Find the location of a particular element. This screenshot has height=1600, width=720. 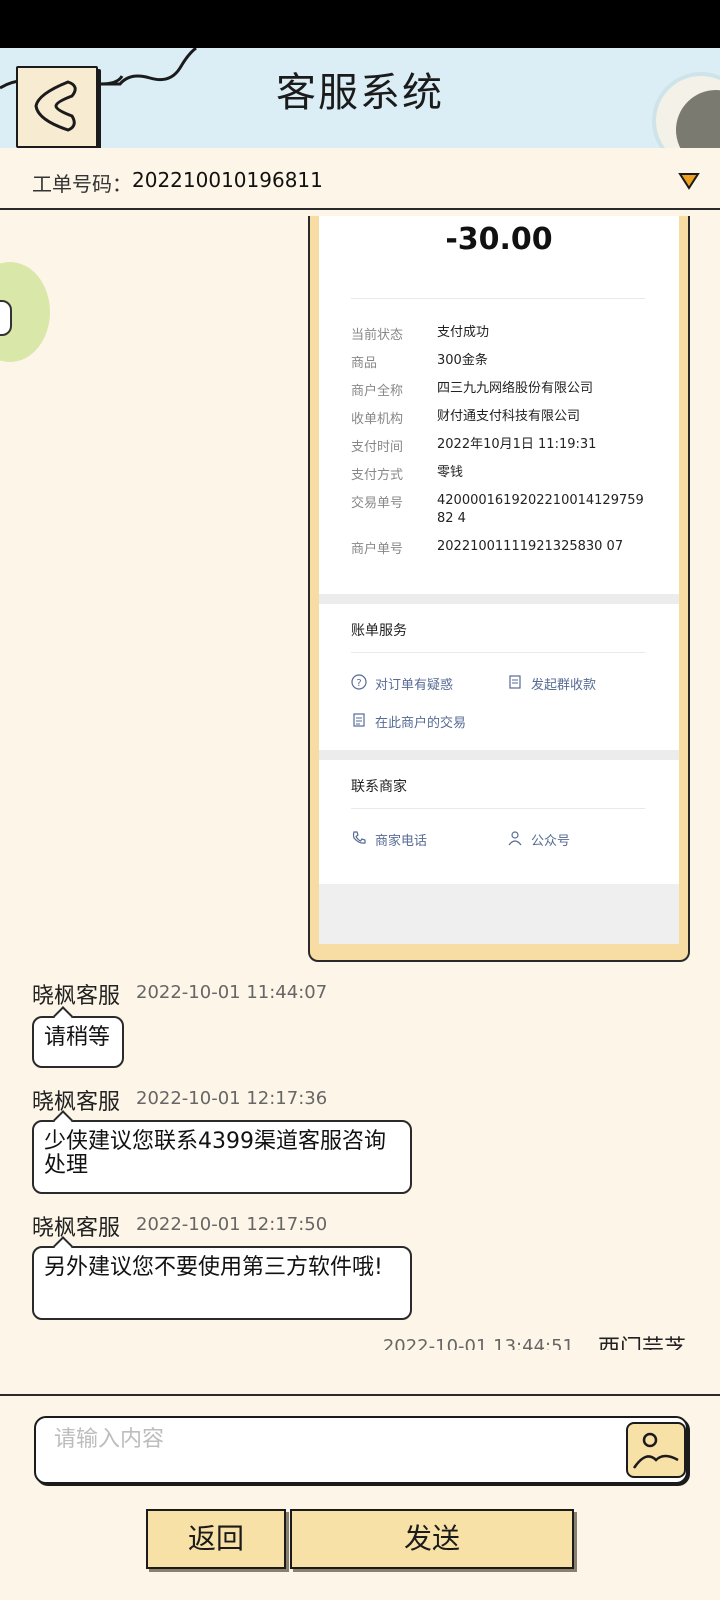

back-button: 返回 is located at coordinates (216, 1539).